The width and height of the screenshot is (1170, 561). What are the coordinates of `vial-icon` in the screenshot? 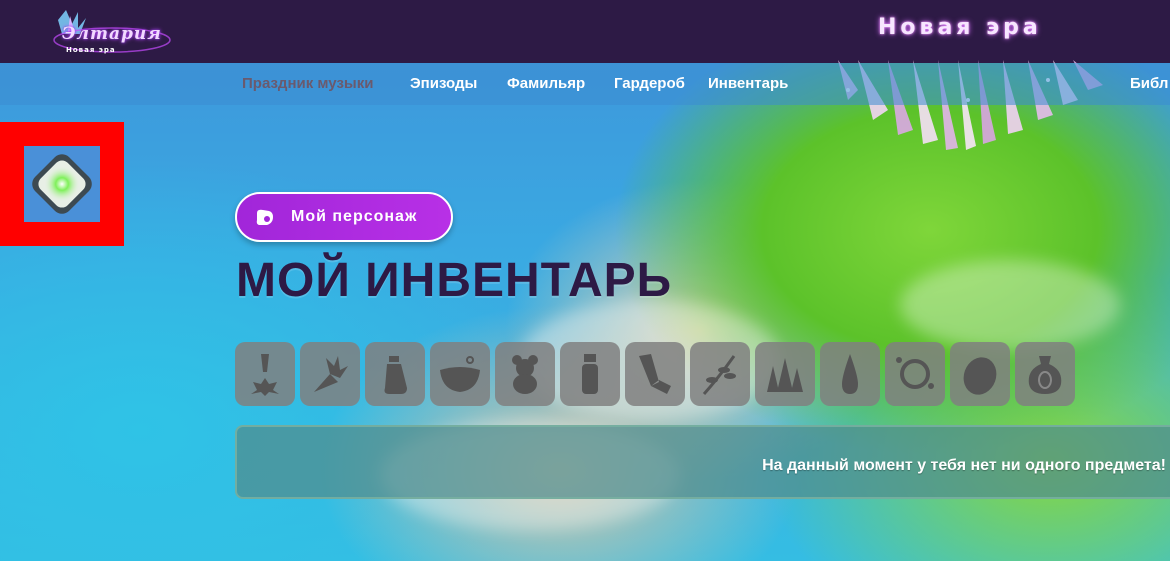 It's located at (590, 374).